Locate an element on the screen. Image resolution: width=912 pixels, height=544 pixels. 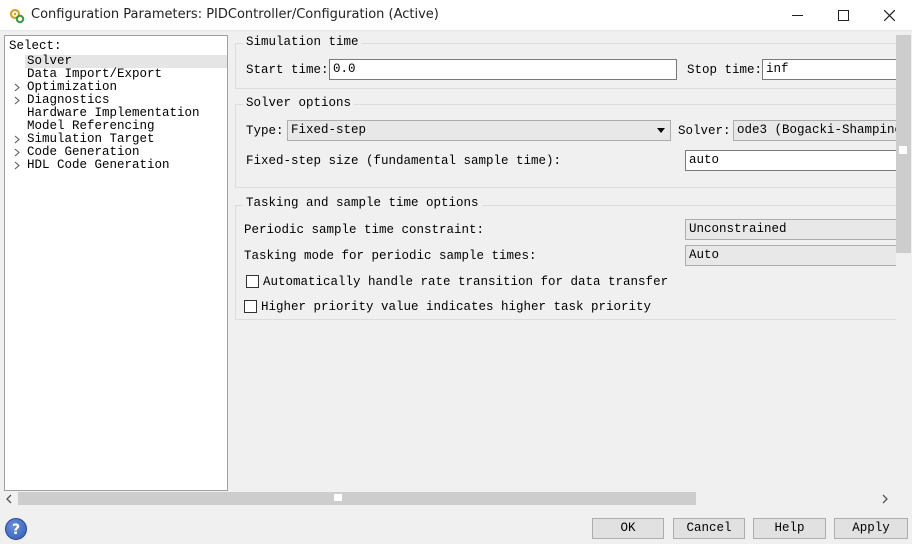
solver-label: Solver: is located at coordinates (704, 131).